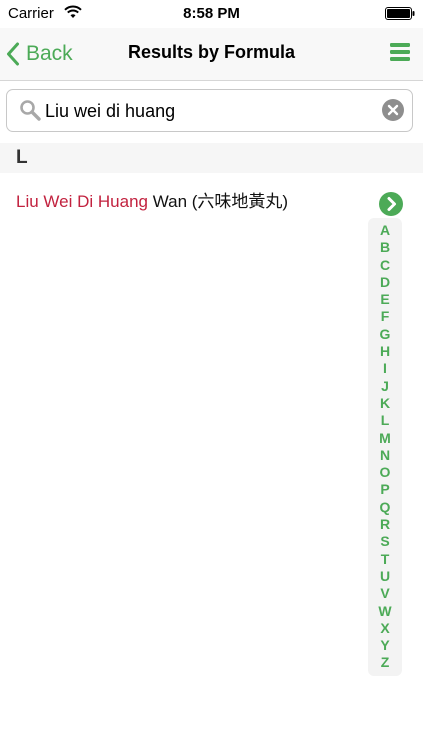  What do you see at coordinates (385, 507) in the screenshot?
I see `index-letter-q: Q` at bounding box center [385, 507].